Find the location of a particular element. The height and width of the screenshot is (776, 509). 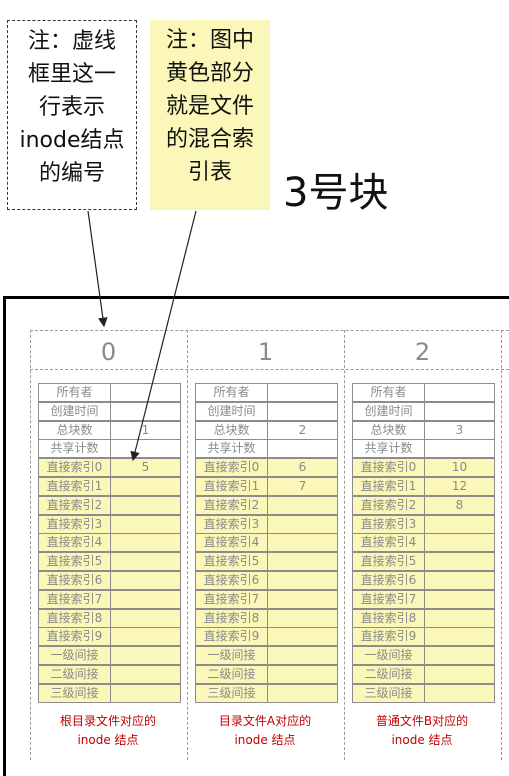

inode-field-value: 12 is located at coordinates (459, 486).